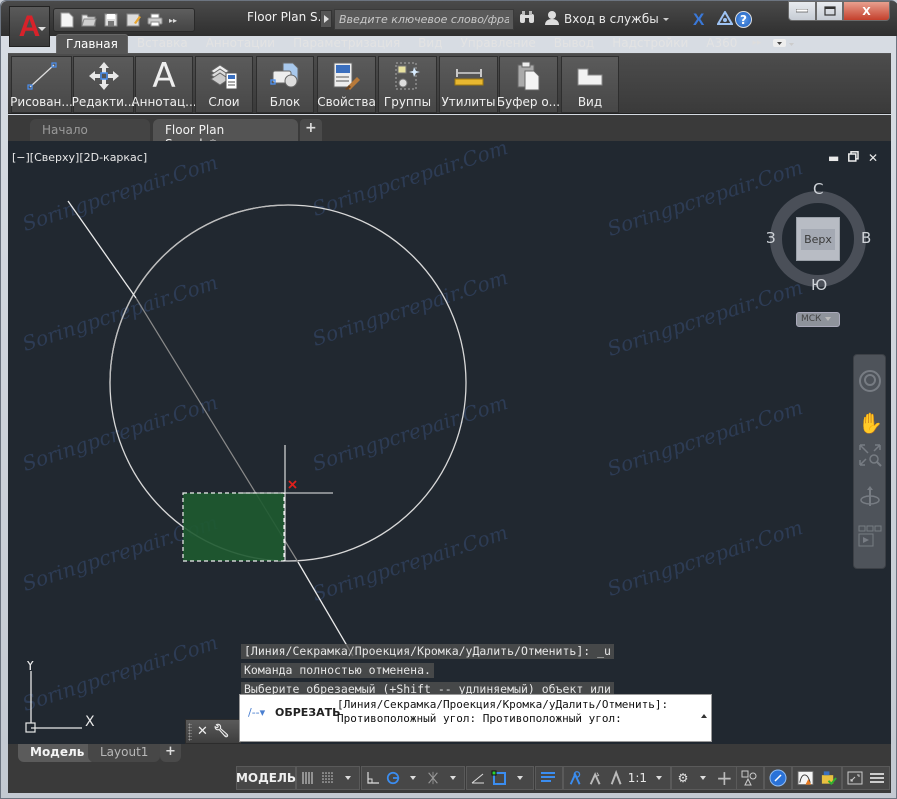 The image size is (897, 799). What do you see at coordinates (221, 731) in the screenshot?
I see `wrench-icon: 🔧︎` at bounding box center [221, 731].